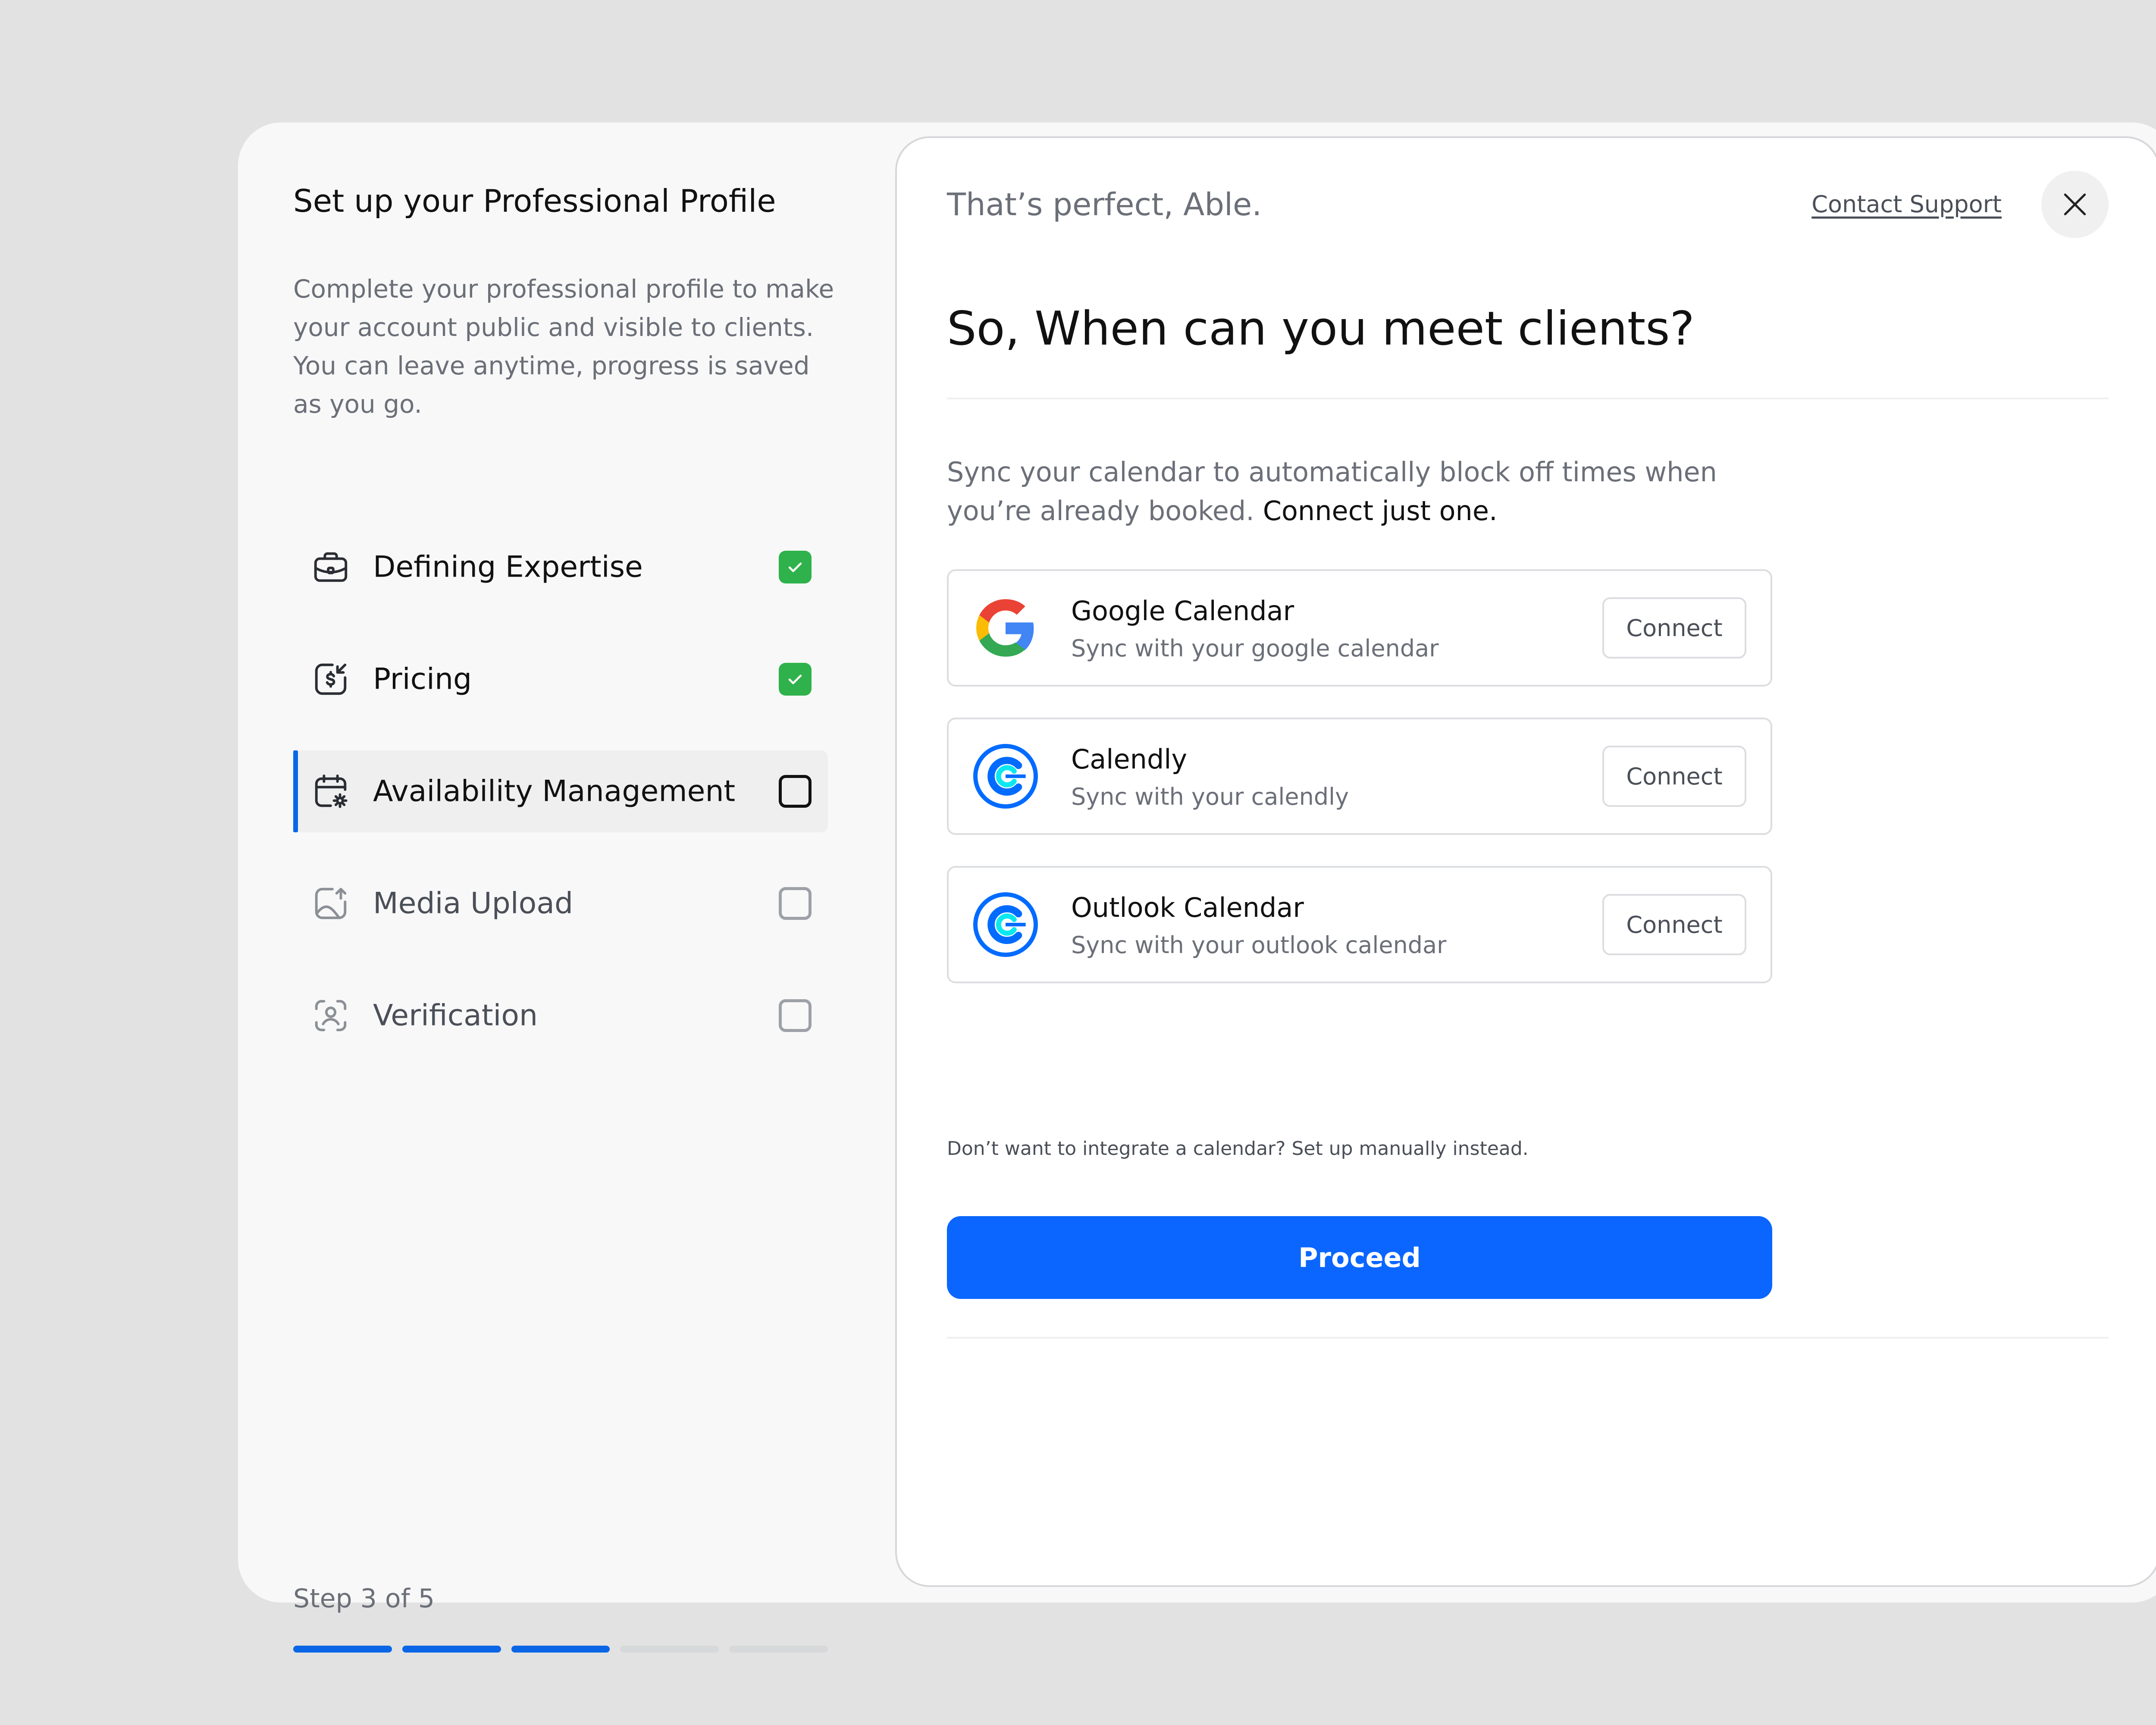 The height and width of the screenshot is (1725, 2156). Describe the element at coordinates (534, 201) in the screenshot. I see `sidebar-title: Set up your Professional Profile` at that location.